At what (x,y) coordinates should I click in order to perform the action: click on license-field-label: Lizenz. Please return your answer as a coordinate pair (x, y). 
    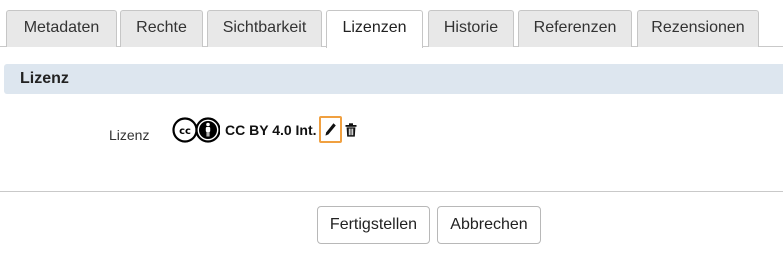
    Looking at the image, I should click on (129, 135).